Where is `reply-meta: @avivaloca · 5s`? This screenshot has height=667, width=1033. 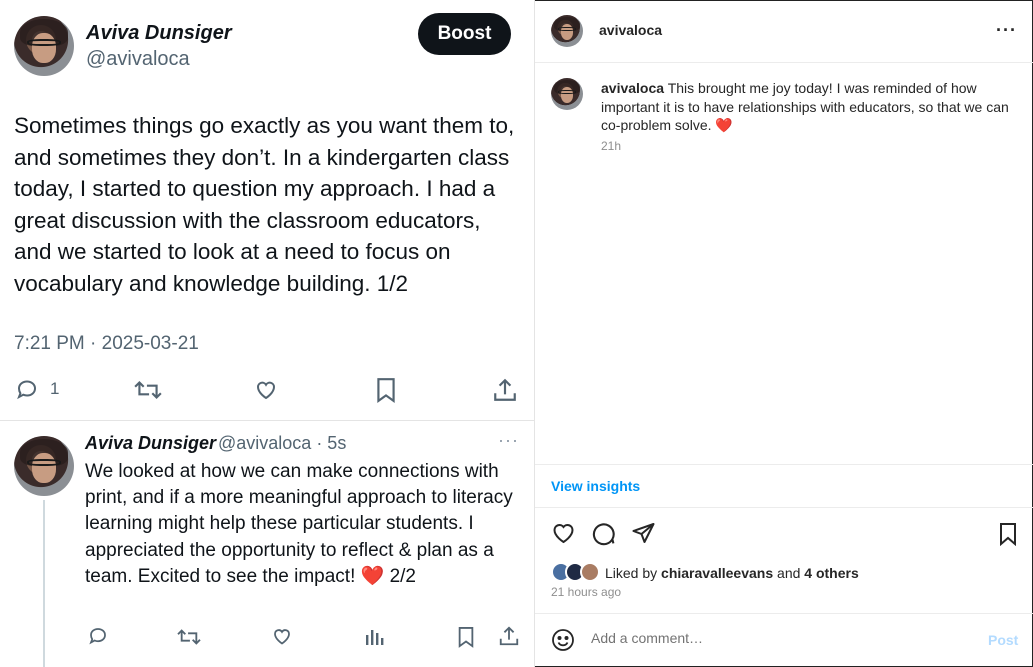 reply-meta: @avivaloca · 5s is located at coordinates (282, 443).